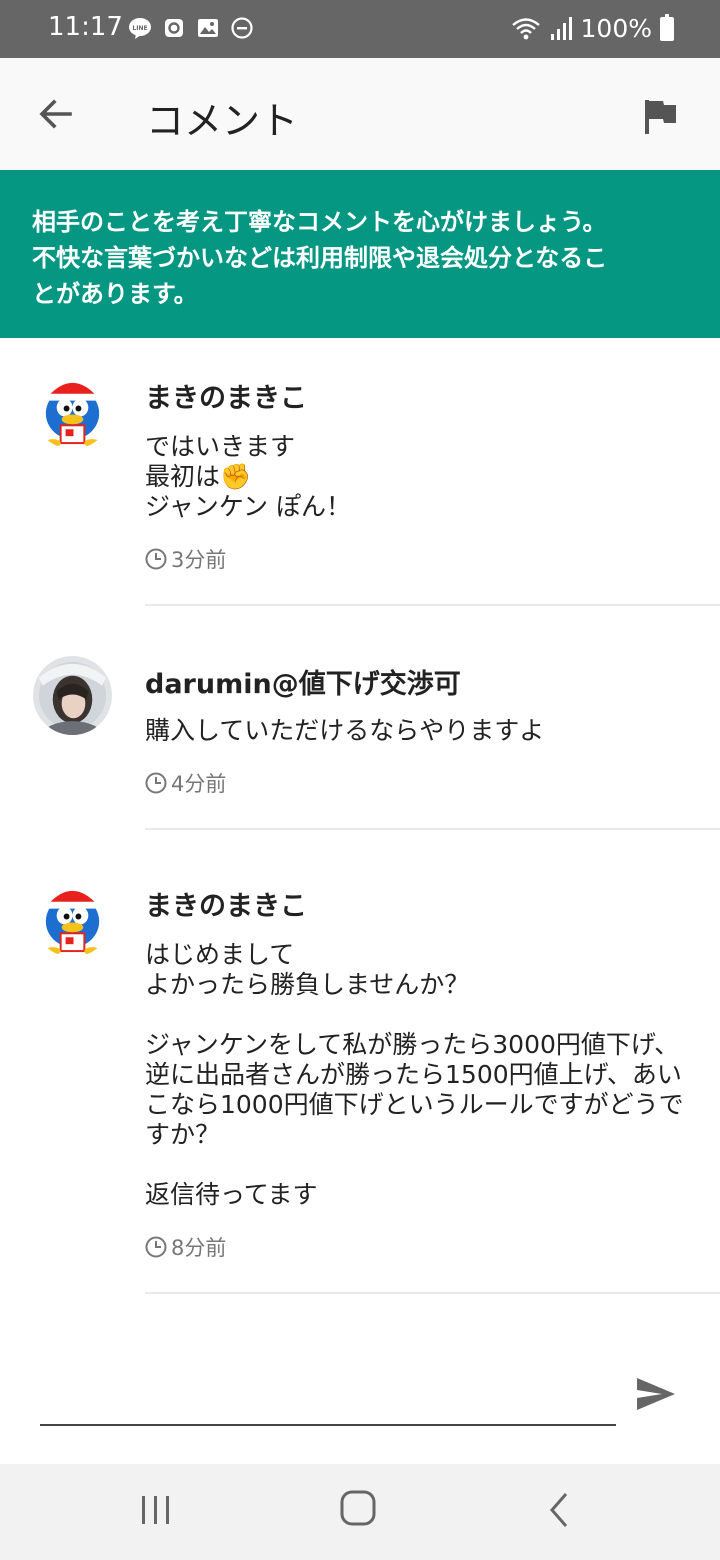 Image resolution: width=720 pixels, height=1560 pixels. What do you see at coordinates (185, 783) in the screenshot?
I see `comment-timestamp: 4分前` at bounding box center [185, 783].